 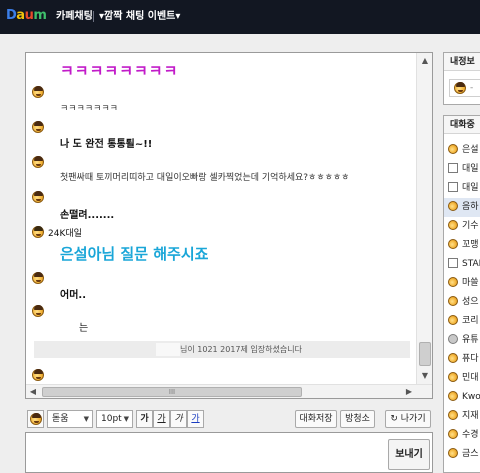 What do you see at coordinates (470, 416) in the screenshot?
I see `member-name: 지재` at bounding box center [470, 416].